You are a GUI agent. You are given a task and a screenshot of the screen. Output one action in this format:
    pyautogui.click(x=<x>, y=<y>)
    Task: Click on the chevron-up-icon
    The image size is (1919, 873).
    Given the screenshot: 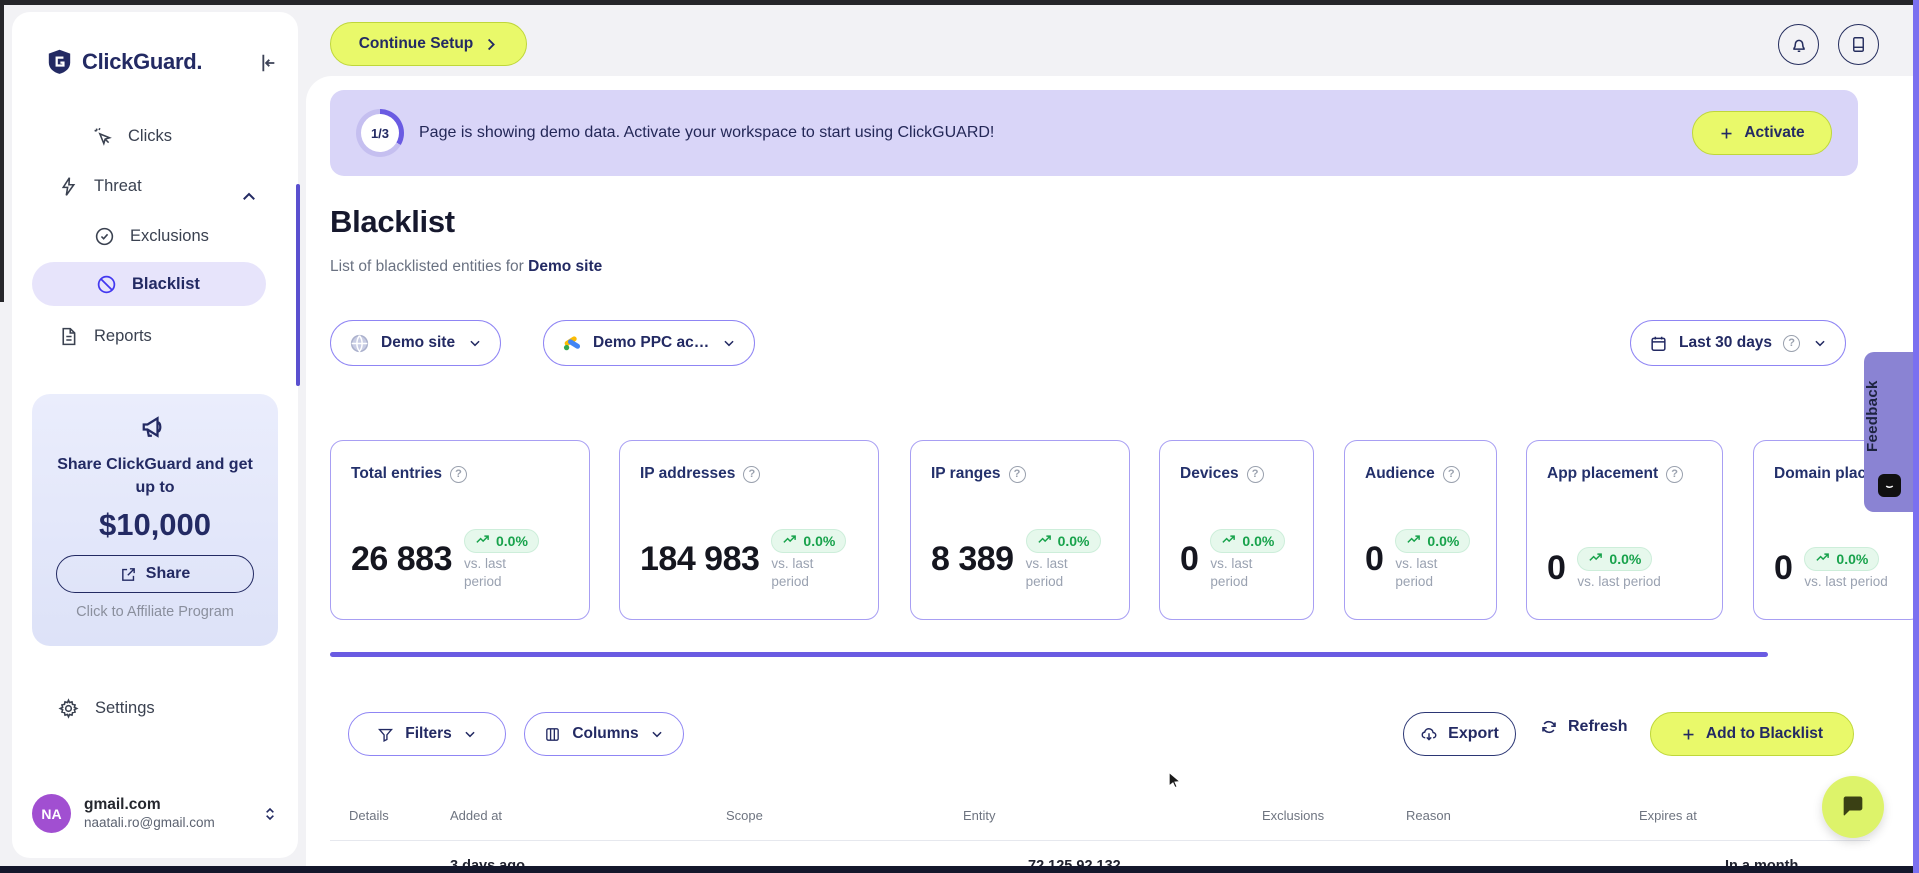 What is the action you would take?
    pyautogui.click(x=249, y=197)
    